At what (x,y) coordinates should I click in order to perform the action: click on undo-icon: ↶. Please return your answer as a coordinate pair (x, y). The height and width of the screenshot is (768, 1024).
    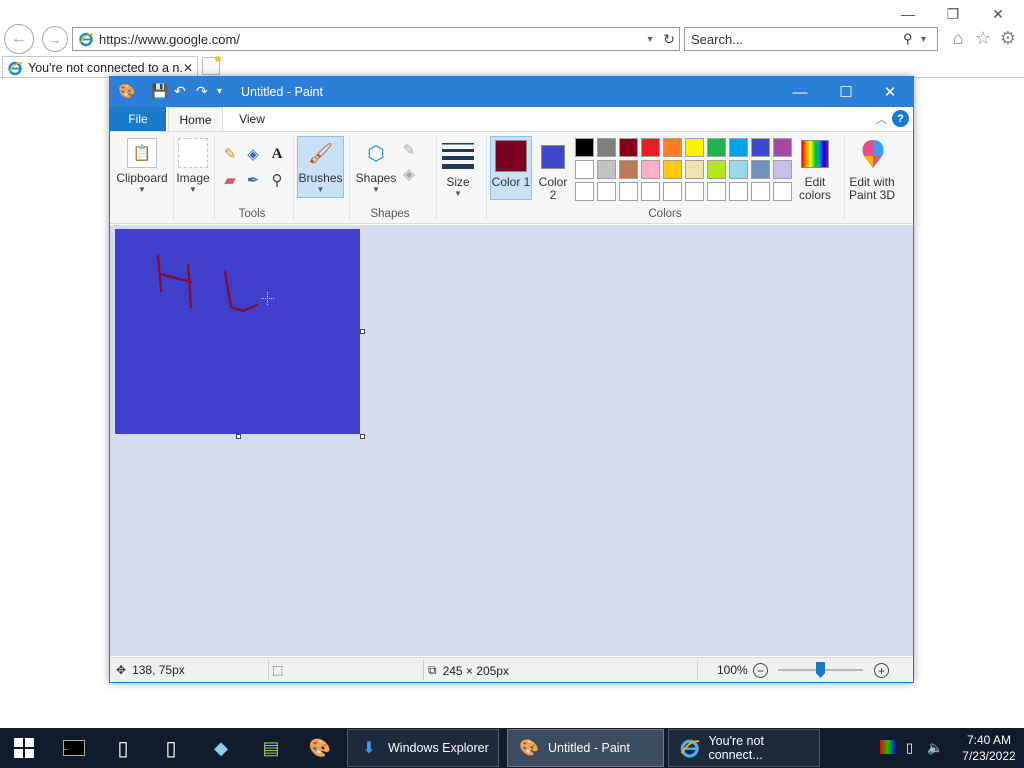
    Looking at the image, I should click on (180, 92).